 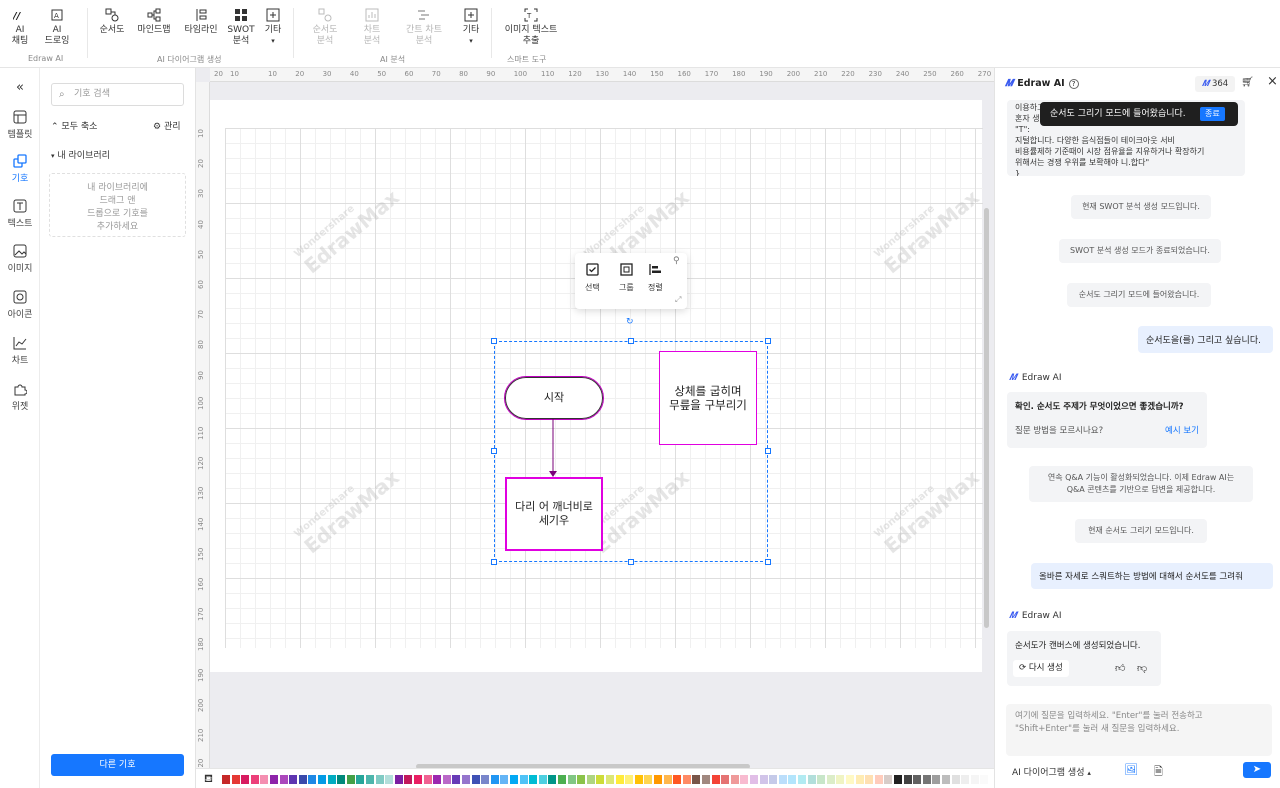 What do you see at coordinates (1041, 668) in the screenshot?
I see `regenerate-button: ⟳ 다시 생성` at bounding box center [1041, 668].